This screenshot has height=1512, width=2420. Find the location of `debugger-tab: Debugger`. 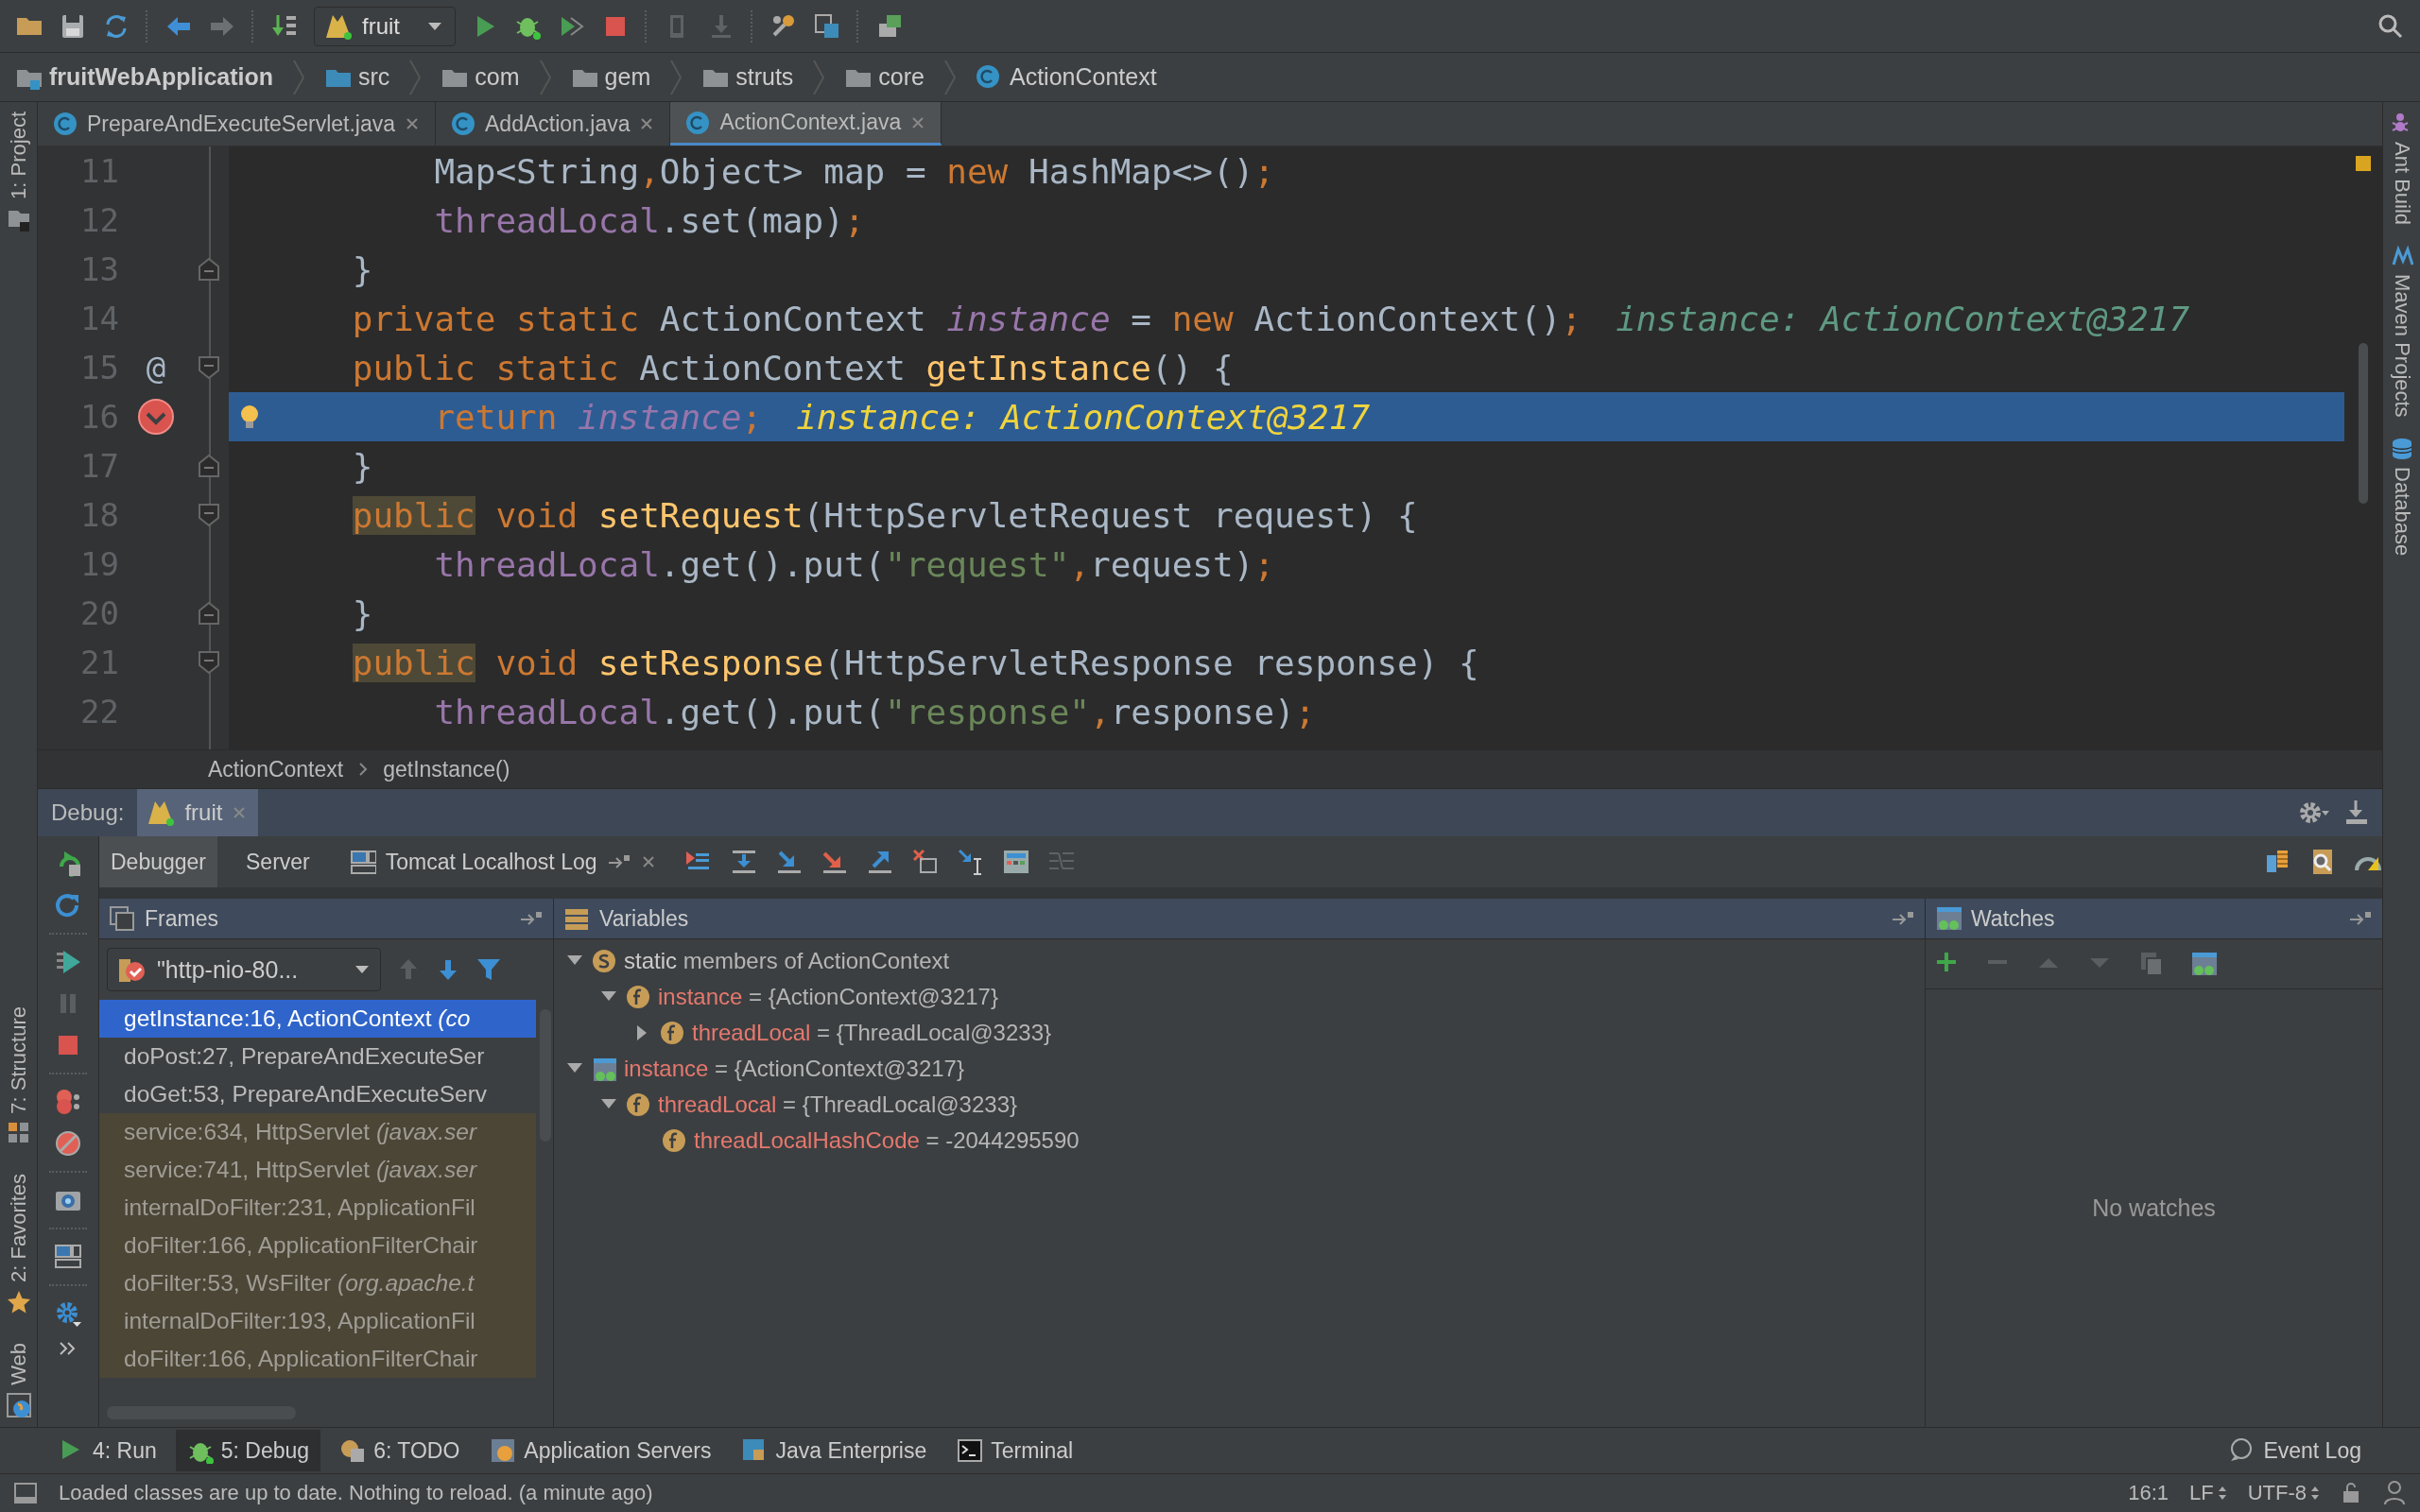

debugger-tab: Debugger is located at coordinates (158, 861).